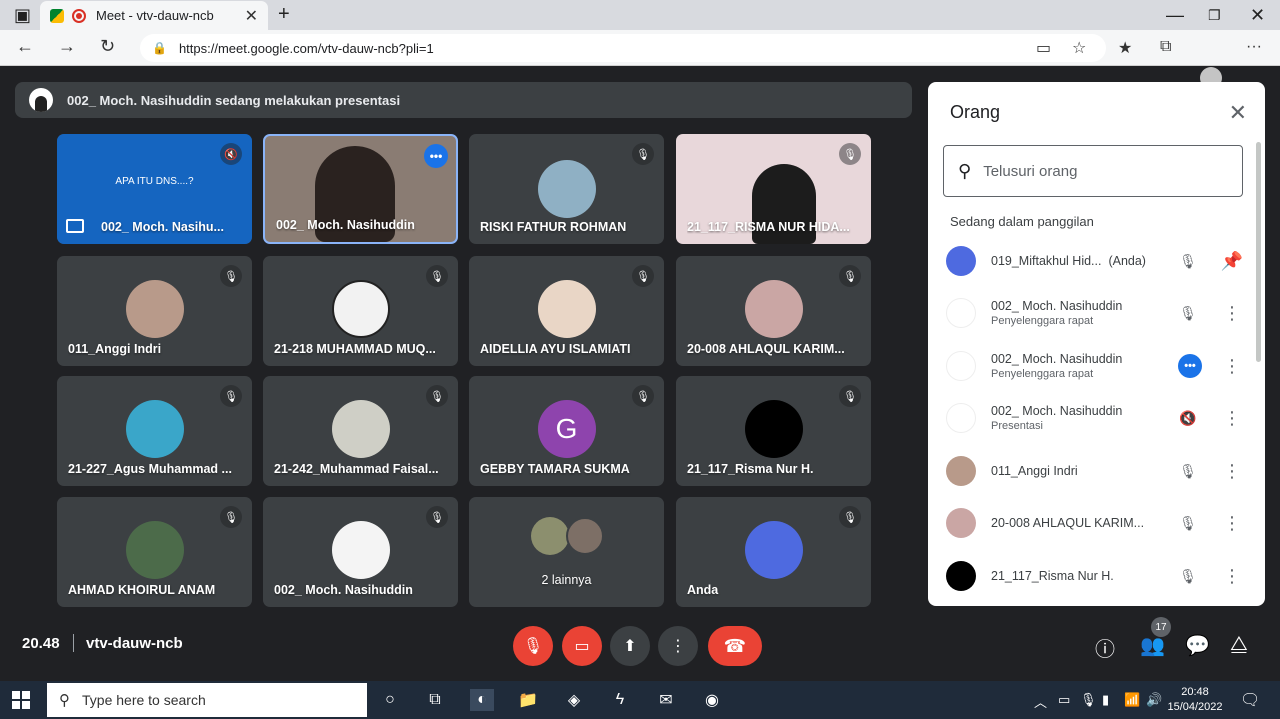  Describe the element at coordinates (207, 700) in the screenshot. I see `taskbar-search-input: ⚲ Type here to search` at that location.